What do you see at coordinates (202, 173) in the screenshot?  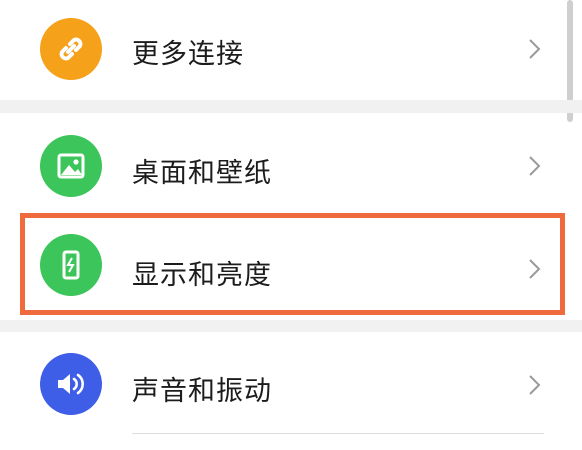 I see `settings-item-label: 桌面和壁纸` at bounding box center [202, 173].